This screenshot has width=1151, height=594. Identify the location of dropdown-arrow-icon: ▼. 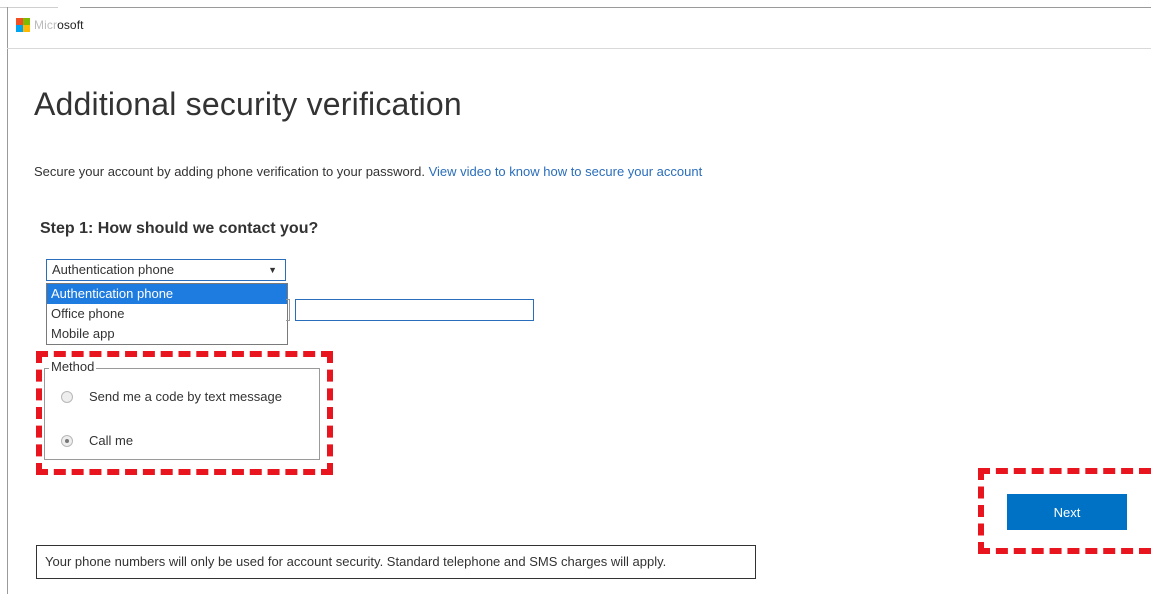
(272, 270).